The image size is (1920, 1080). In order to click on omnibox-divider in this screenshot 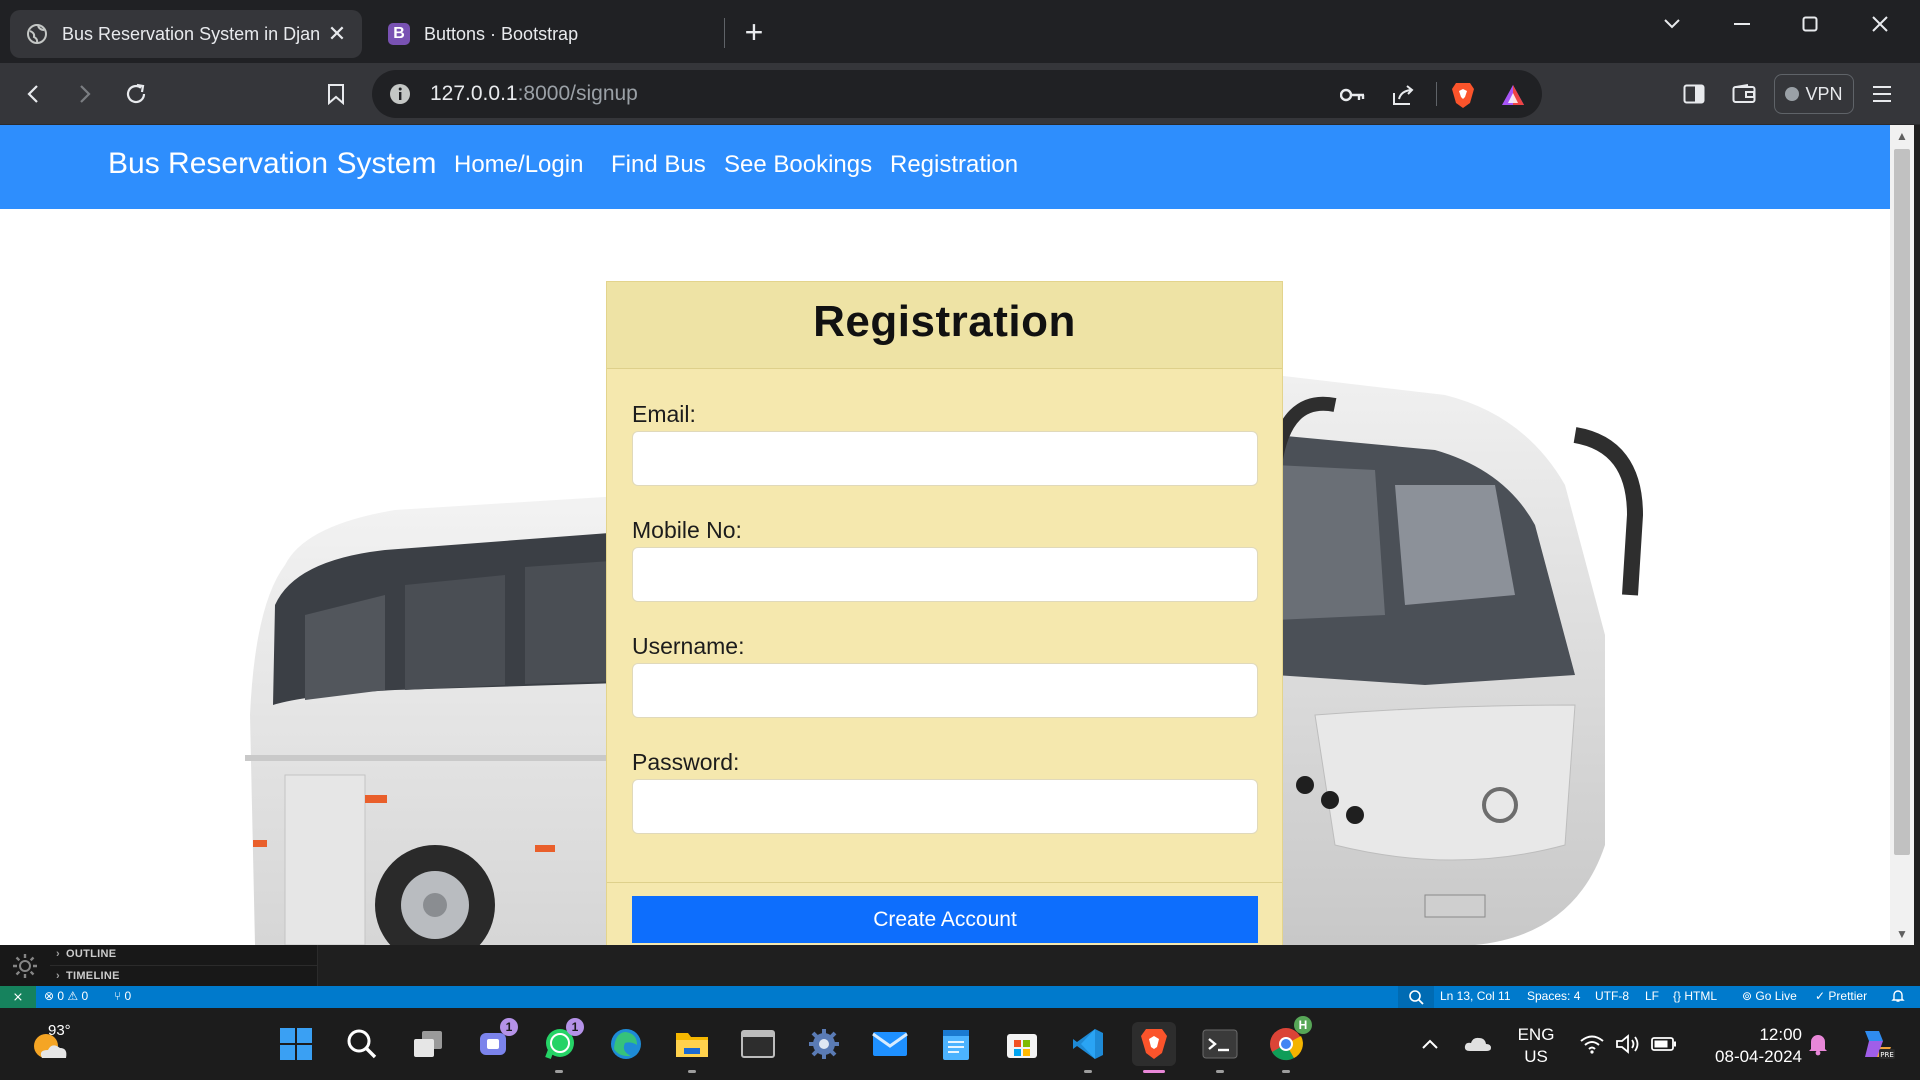, I will do `click(1436, 94)`.